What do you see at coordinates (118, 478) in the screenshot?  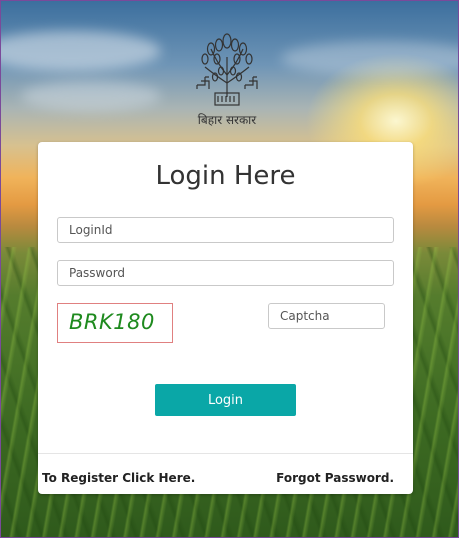 I see `register-link: To Register Click Here.` at bounding box center [118, 478].